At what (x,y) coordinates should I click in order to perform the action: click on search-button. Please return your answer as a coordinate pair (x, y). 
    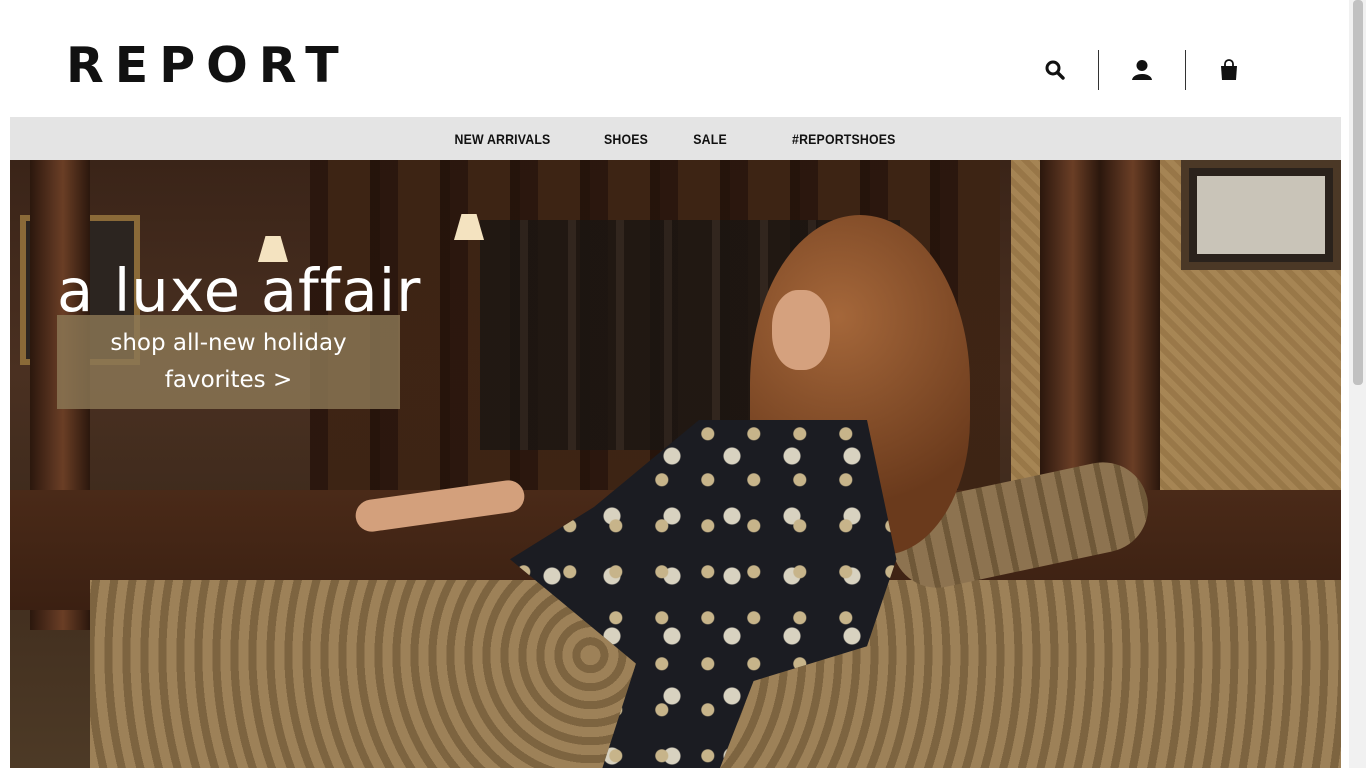
    Looking at the image, I should click on (1055, 70).